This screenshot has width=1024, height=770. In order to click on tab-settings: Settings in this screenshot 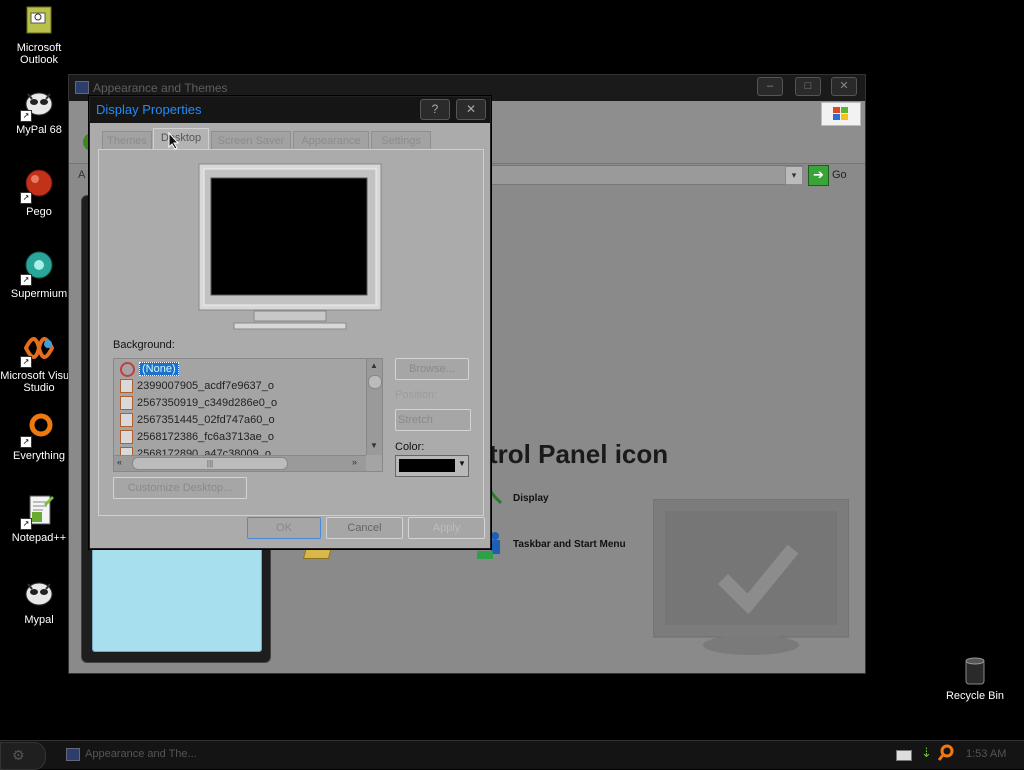, I will do `click(401, 141)`.